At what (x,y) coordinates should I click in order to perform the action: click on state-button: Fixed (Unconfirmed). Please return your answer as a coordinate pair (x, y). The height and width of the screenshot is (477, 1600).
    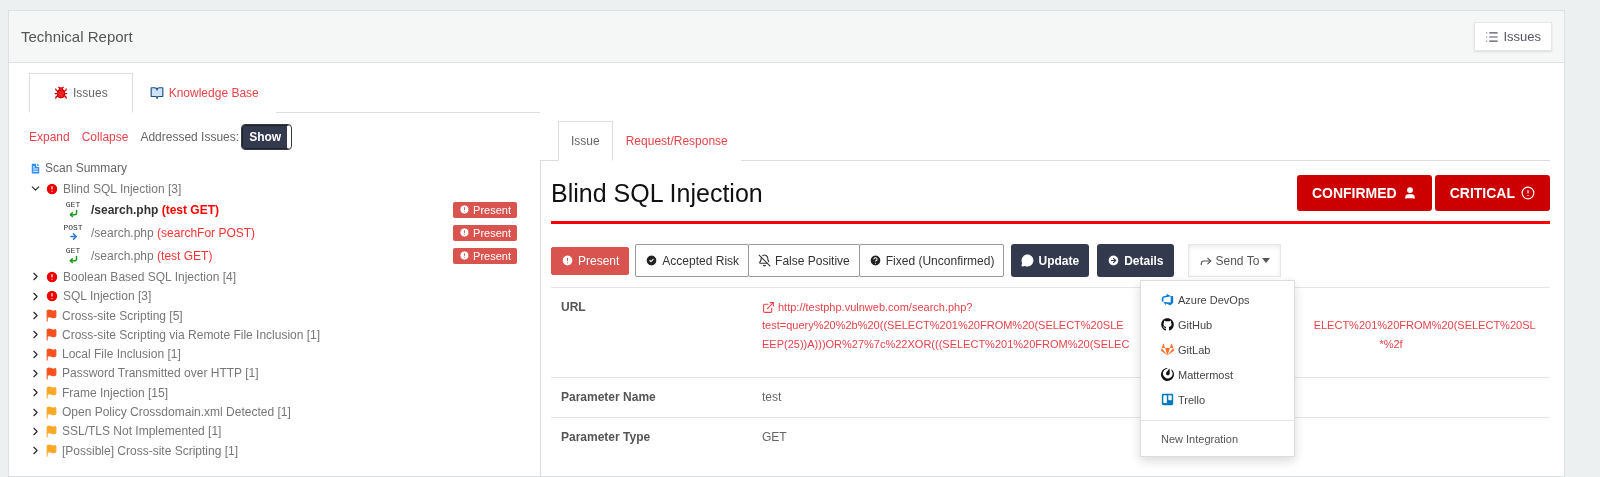
    Looking at the image, I should click on (931, 260).